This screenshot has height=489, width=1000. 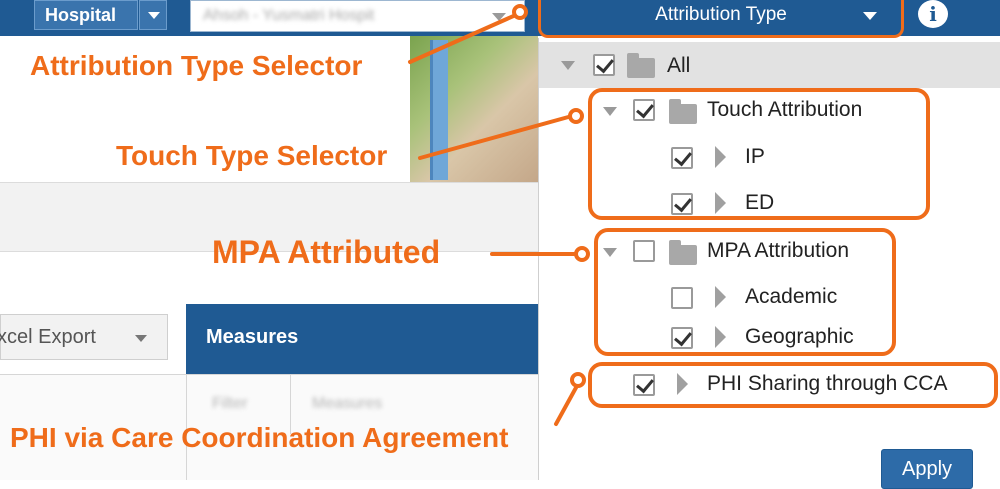 I want to click on mpa-callout-box, so click(x=745, y=292).